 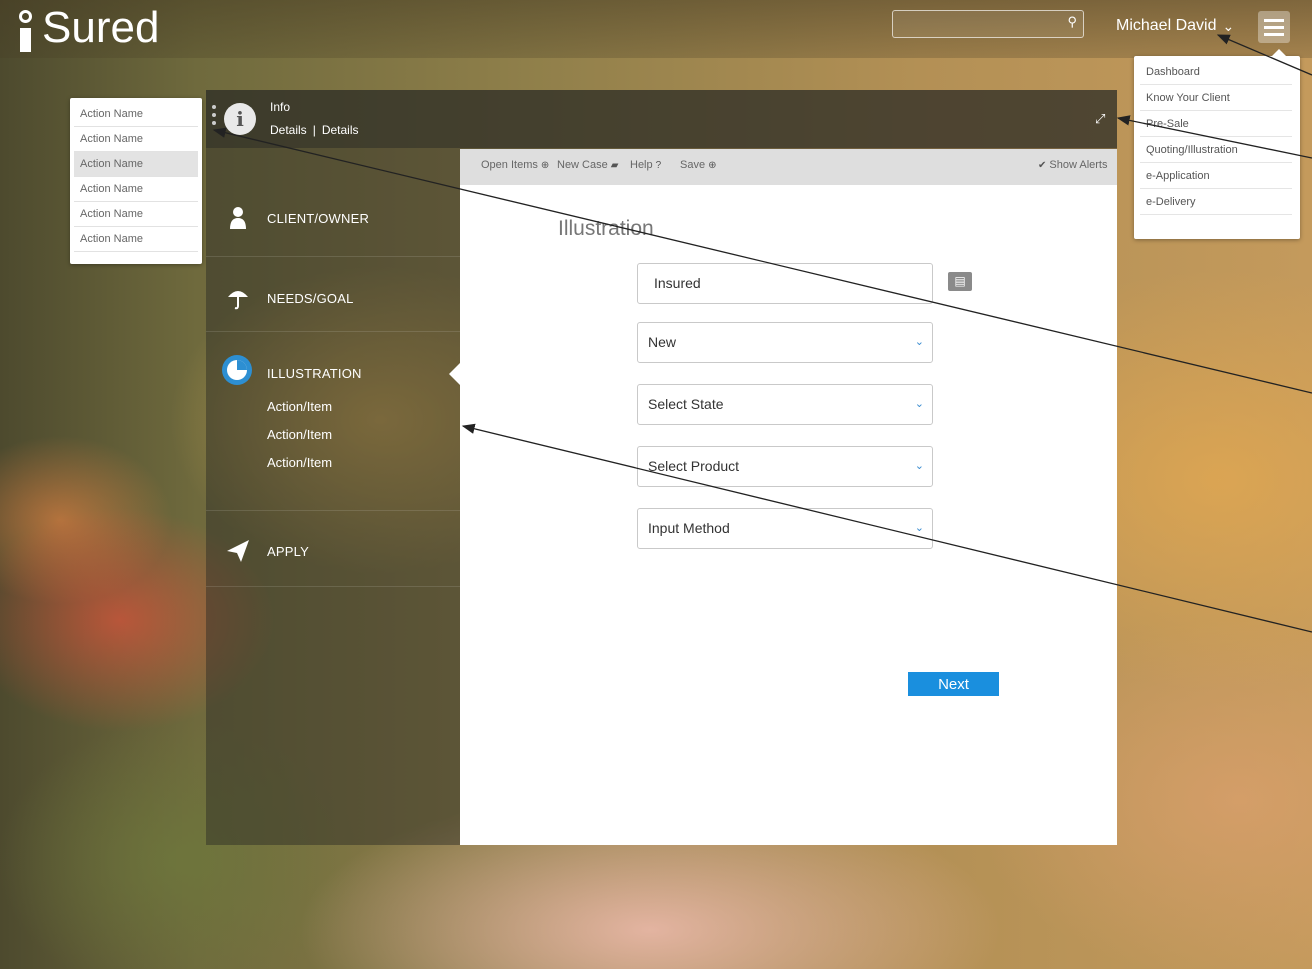 I want to click on user-menu: Michael David ⌄, so click(x=1175, y=26).